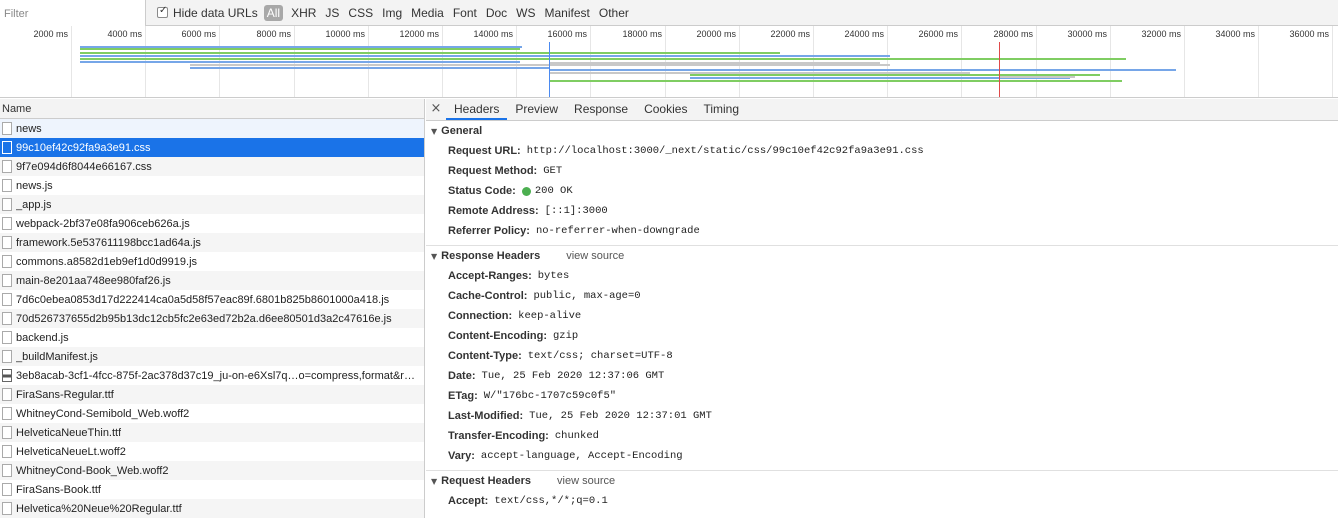 This screenshot has width=1338, height=518. Describe the element at coordinates (595, 256) in the screenshot. I see `response-headers-view-source-link: view source` at that location.